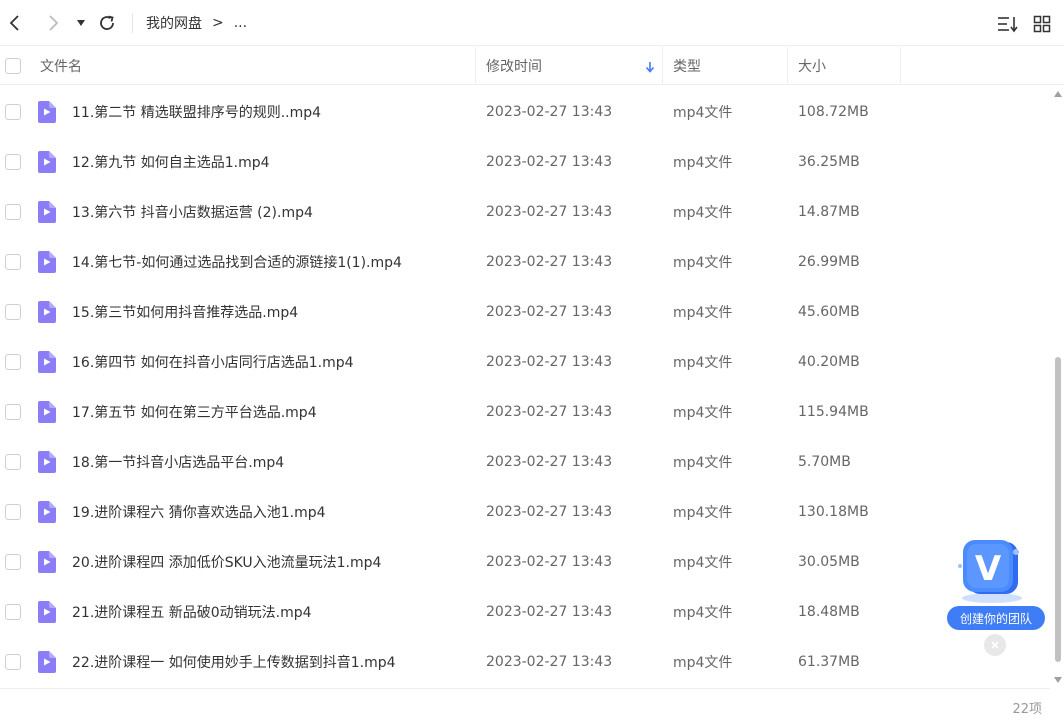 This screenshot has width=1064, height=724. What do you see at coordinates (833, 512) in the screenshot?
I see `file-size: 130.18MB` at bounding box center [833, 512].